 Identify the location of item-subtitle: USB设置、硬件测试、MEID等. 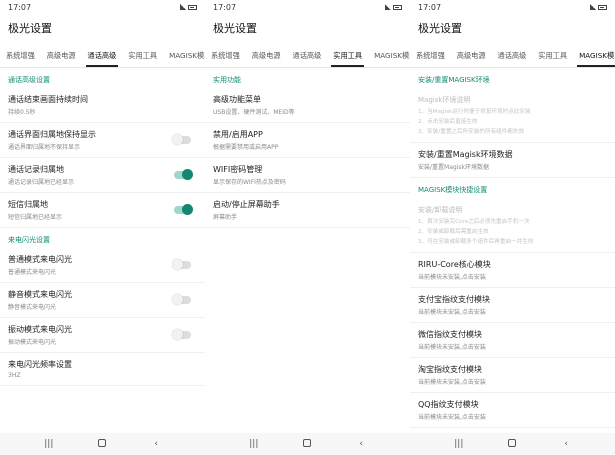
(254, 112).